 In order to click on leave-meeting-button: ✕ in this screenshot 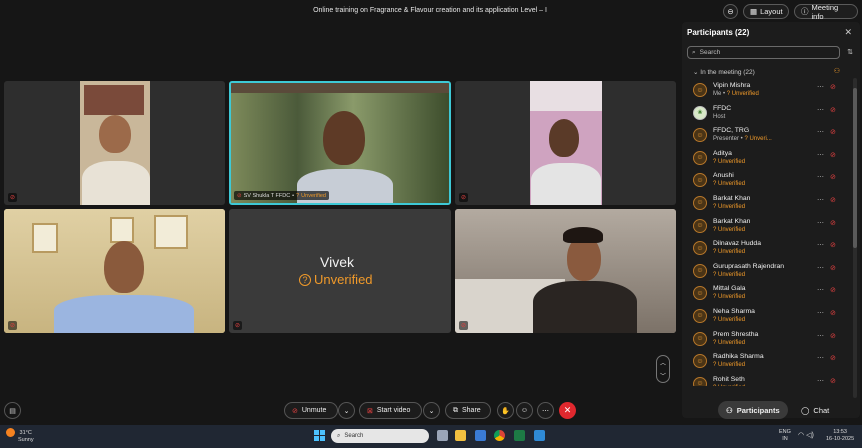, I will do `click(567, 410)`.